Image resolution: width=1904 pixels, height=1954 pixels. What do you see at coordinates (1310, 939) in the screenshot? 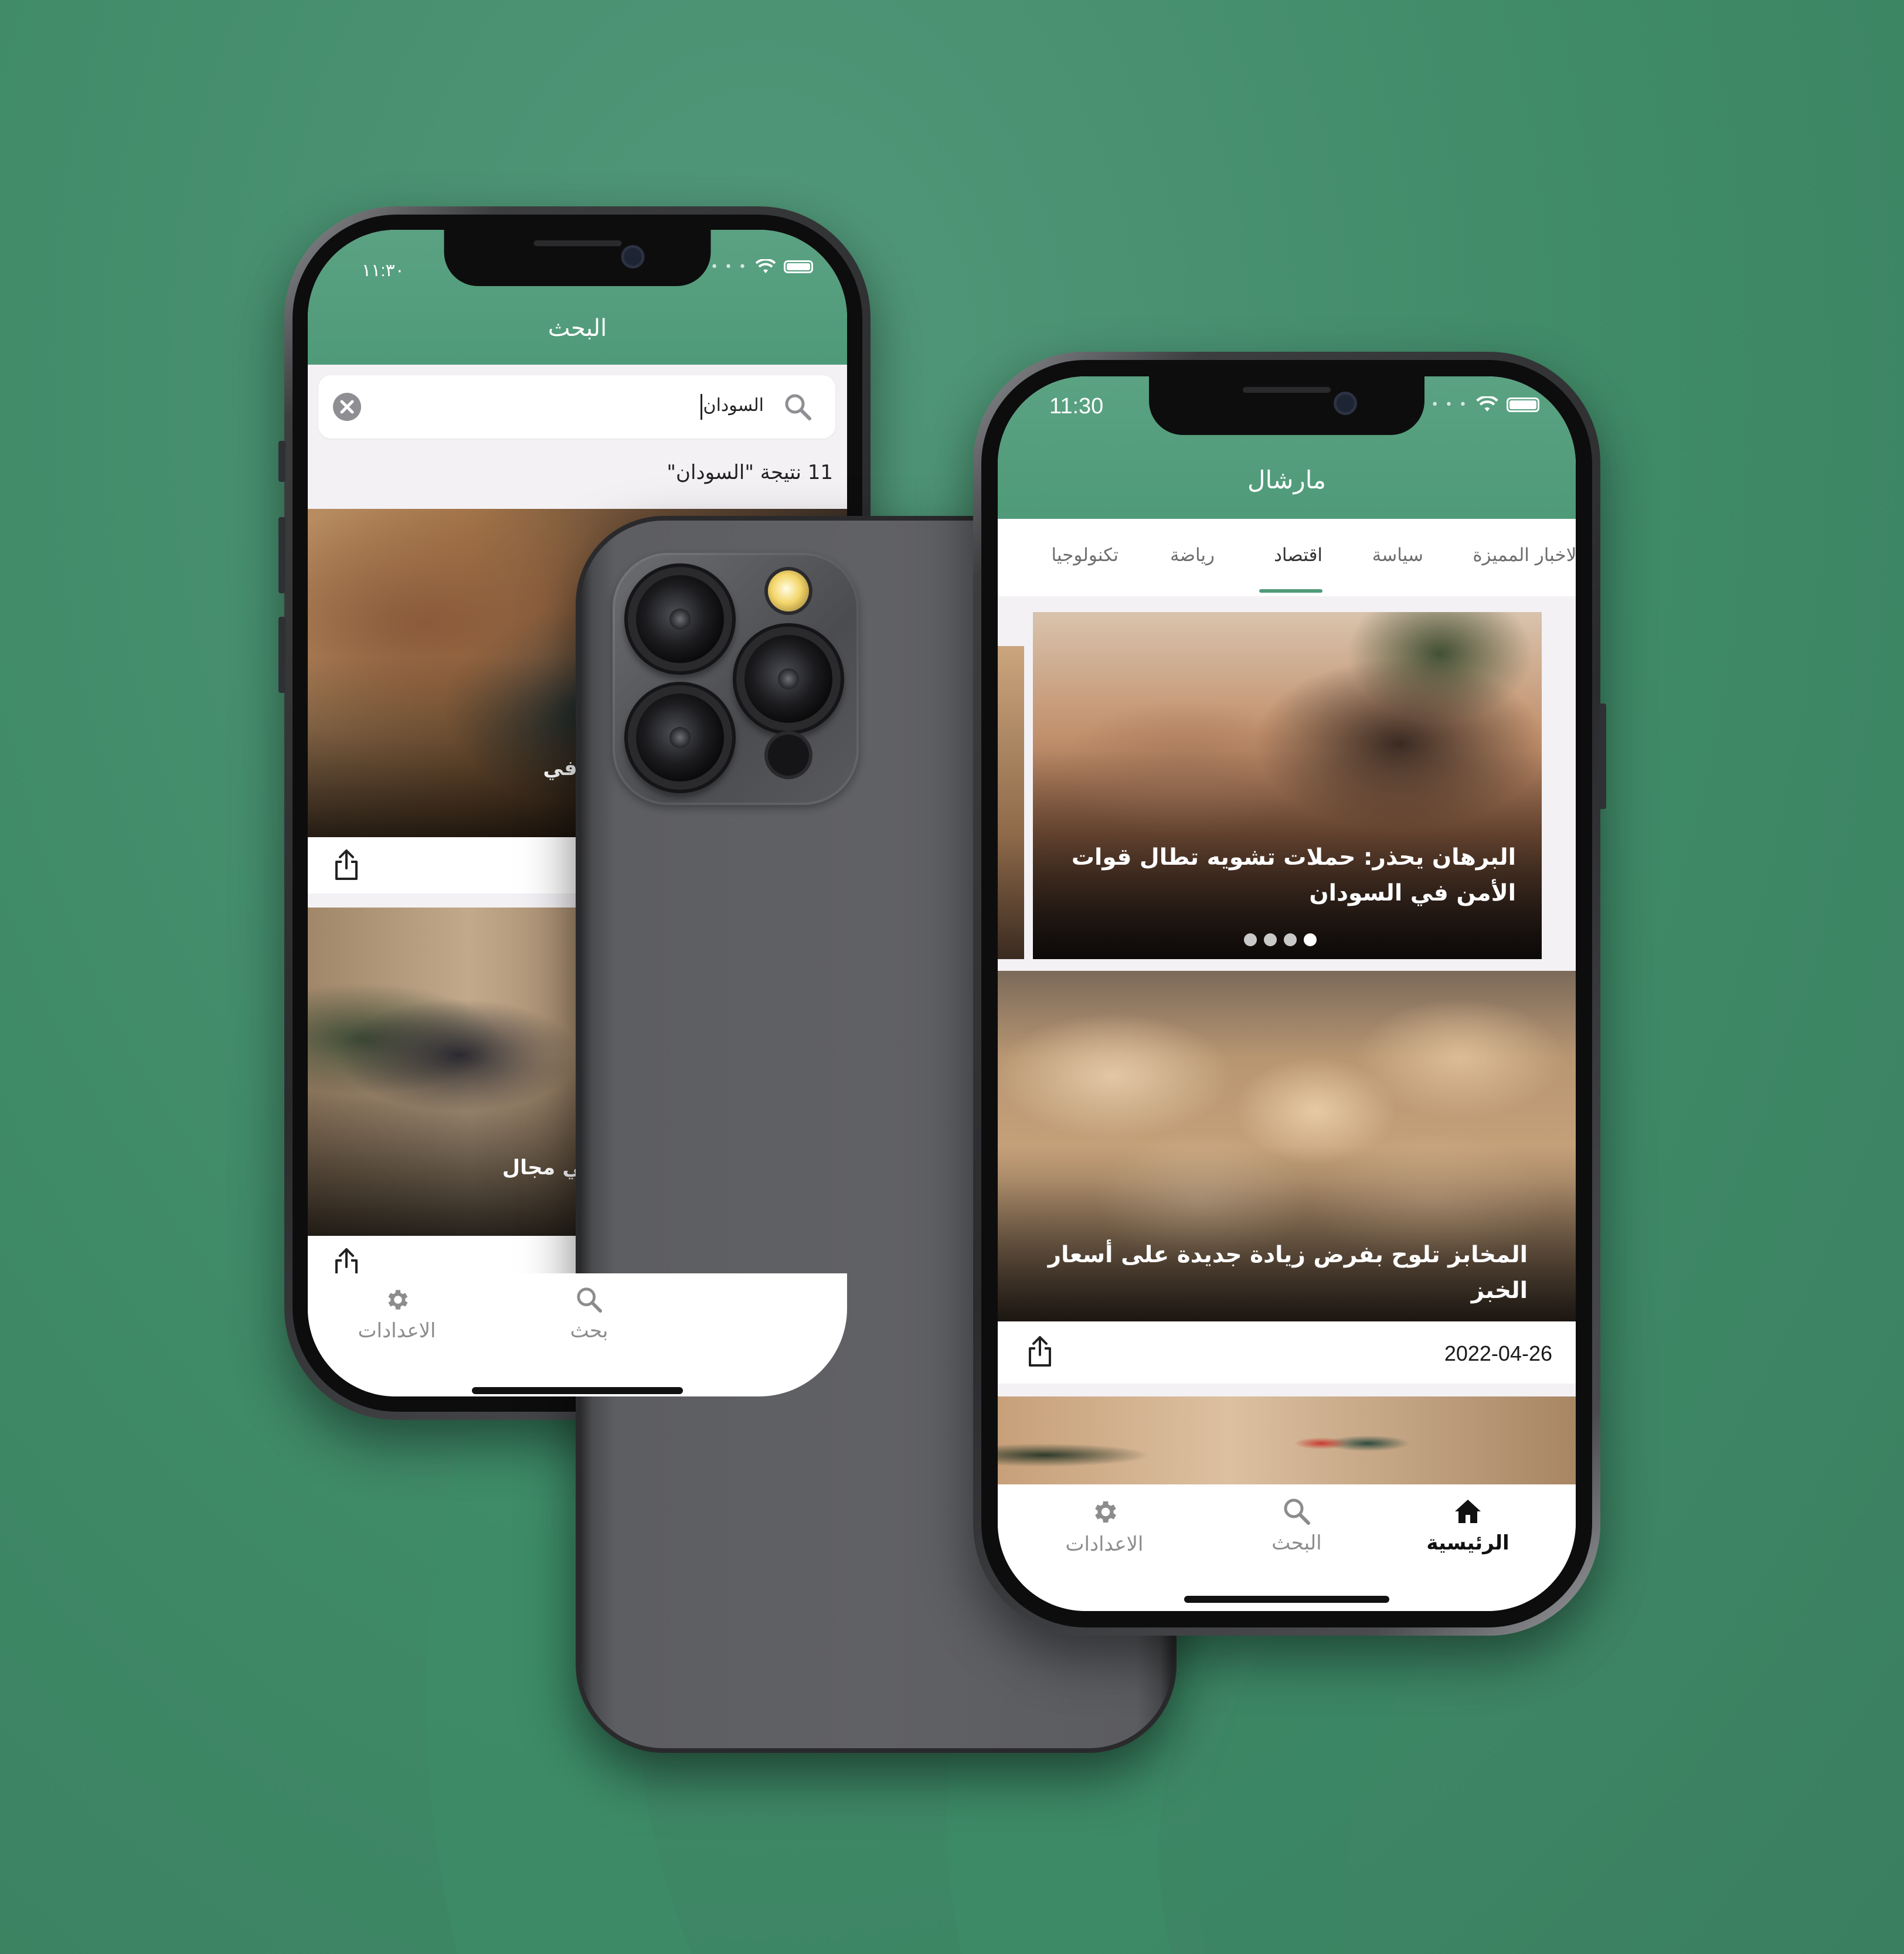
I see `carousel-dot-active` at bounding box center [1310, 939].